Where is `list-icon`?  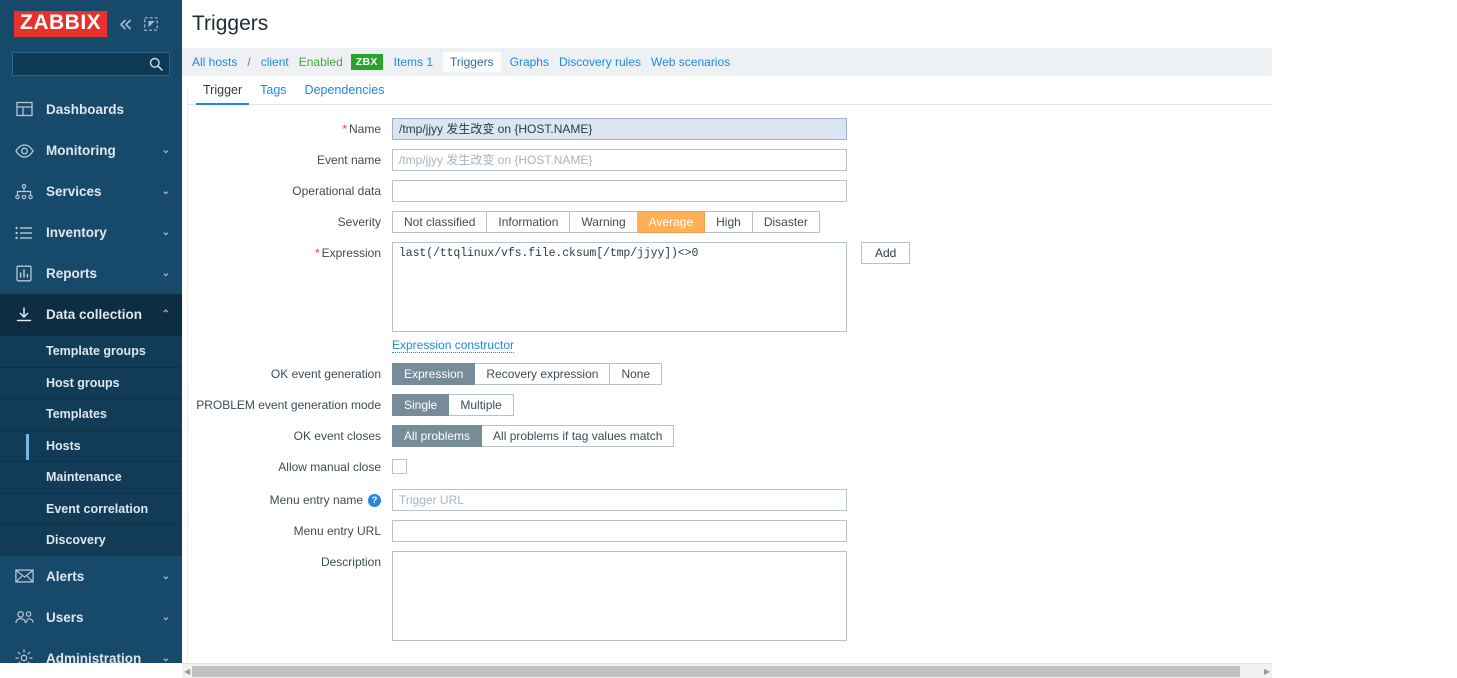 list-icon is located at coordinates (24, 233).